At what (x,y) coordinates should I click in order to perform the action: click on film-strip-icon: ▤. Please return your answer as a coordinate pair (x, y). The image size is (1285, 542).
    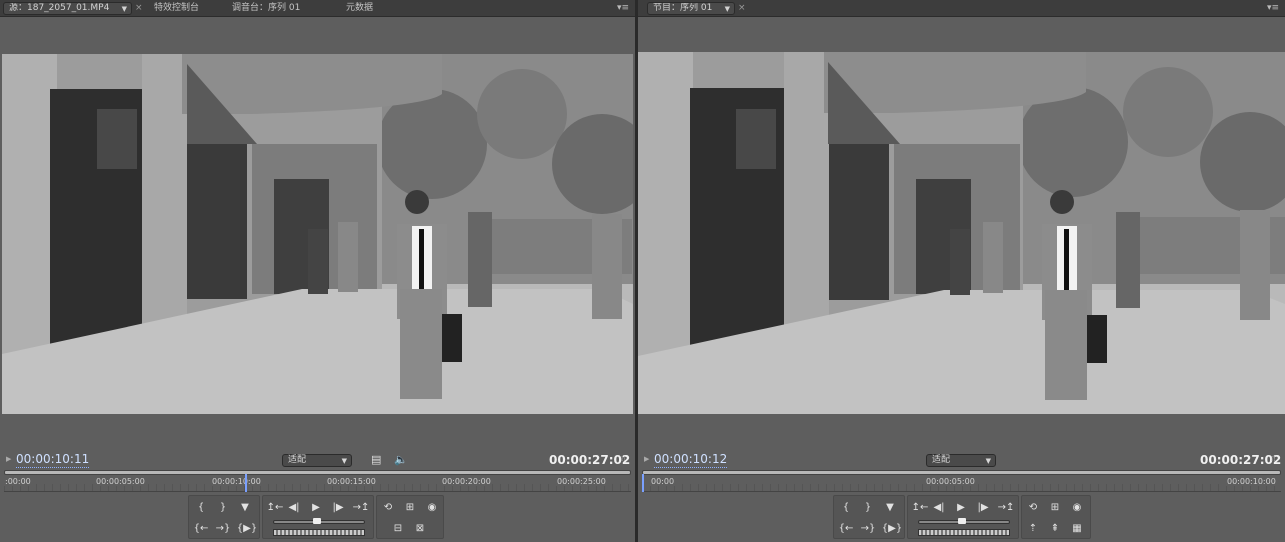
    Looking at the image, I should click on (376, 460).